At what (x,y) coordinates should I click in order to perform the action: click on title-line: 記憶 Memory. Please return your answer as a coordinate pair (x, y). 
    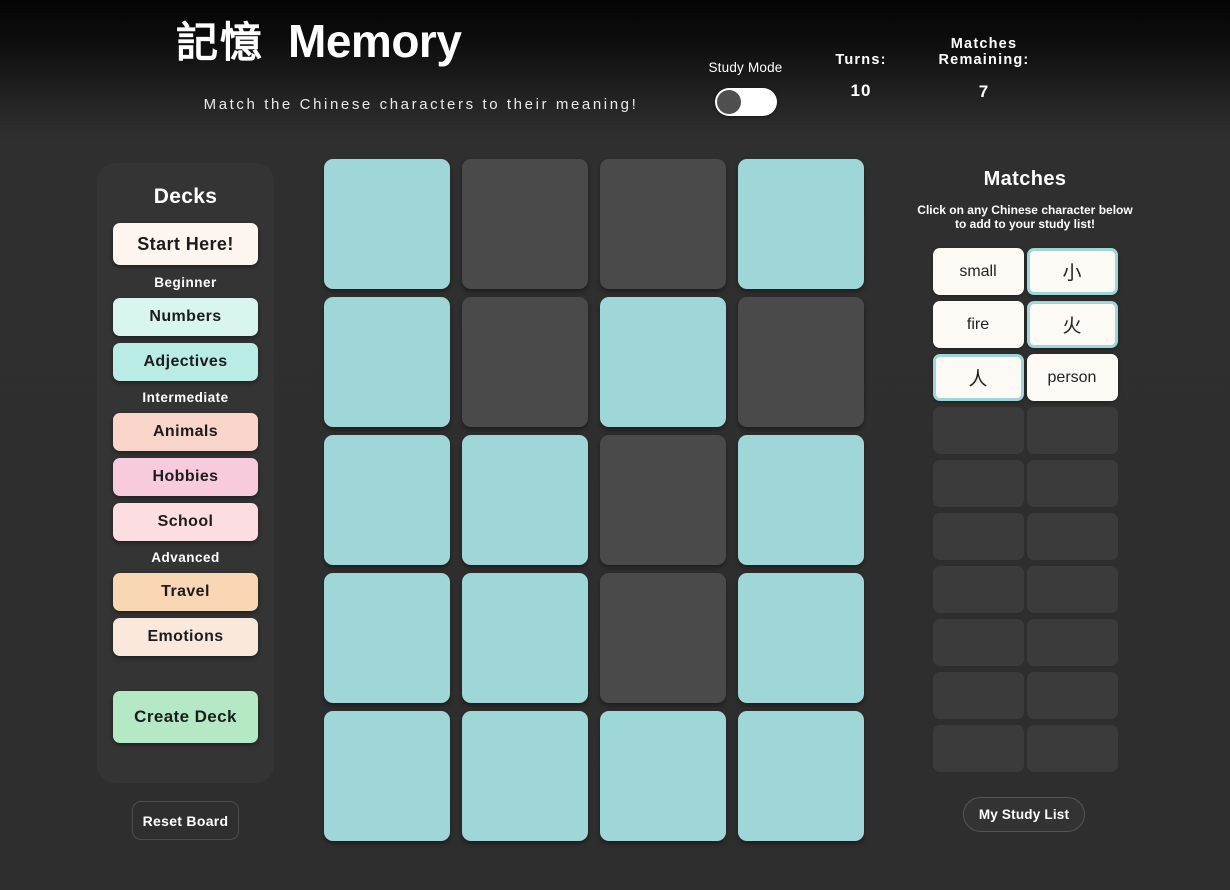
    Looking at the image, I should click on (421, 49).